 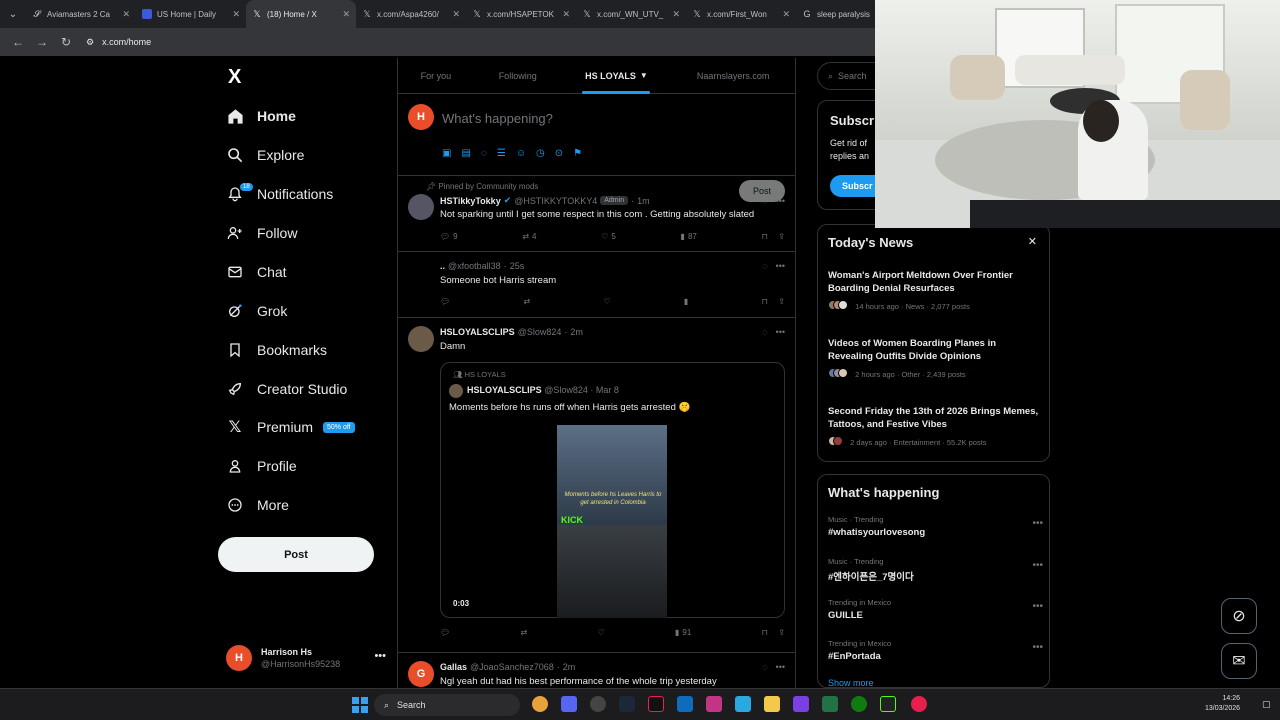 I want to click on url-field: ⚙ x.com/home, so click(x=118, y=42).